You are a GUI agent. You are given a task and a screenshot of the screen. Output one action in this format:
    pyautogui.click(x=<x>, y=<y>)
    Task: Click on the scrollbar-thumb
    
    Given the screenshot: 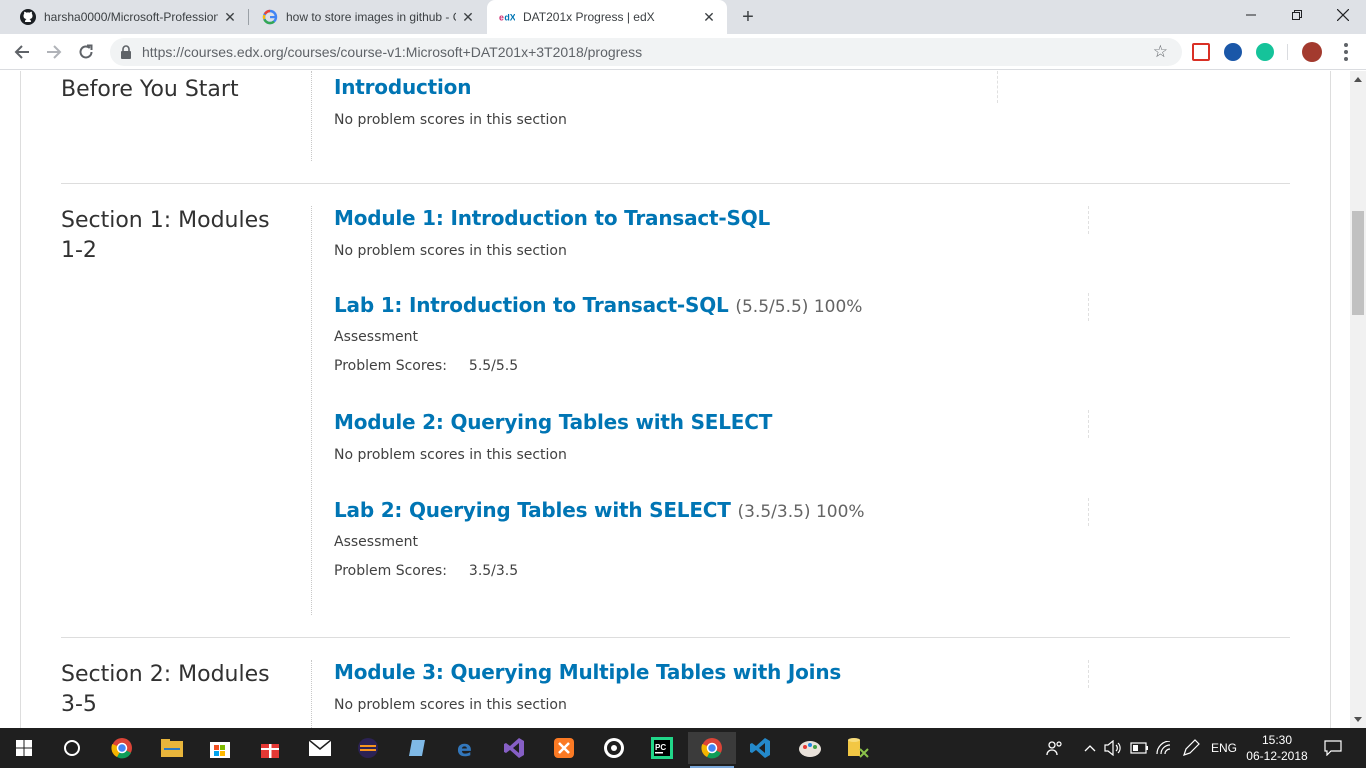 What is the action you would take?
    pyautogui.click(x=1358, y=263)
    